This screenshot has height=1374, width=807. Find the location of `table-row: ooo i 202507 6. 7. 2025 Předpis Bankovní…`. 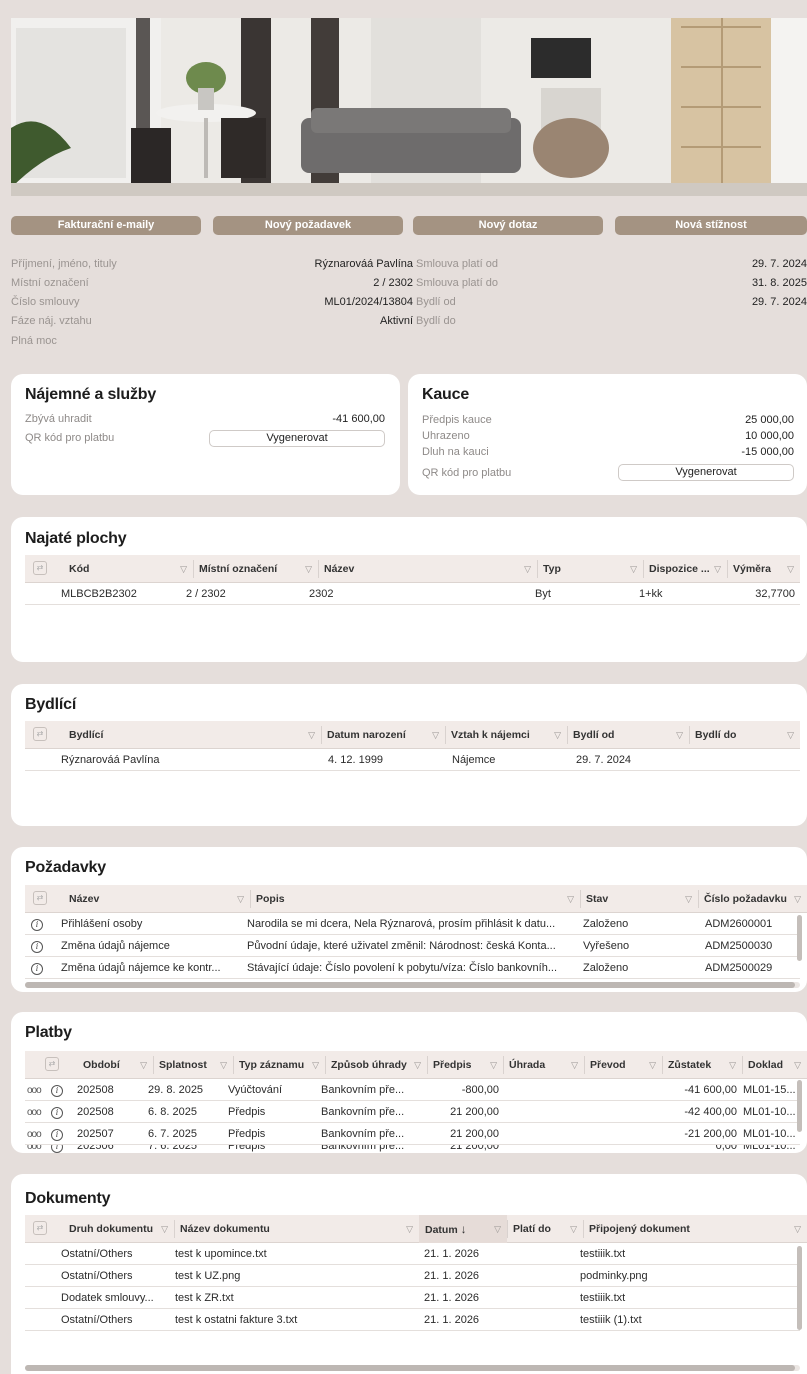

table-row: ooo i 202507 6. 7. 2025 Předpis Bankovní… is located at coordinates (412, 1134).